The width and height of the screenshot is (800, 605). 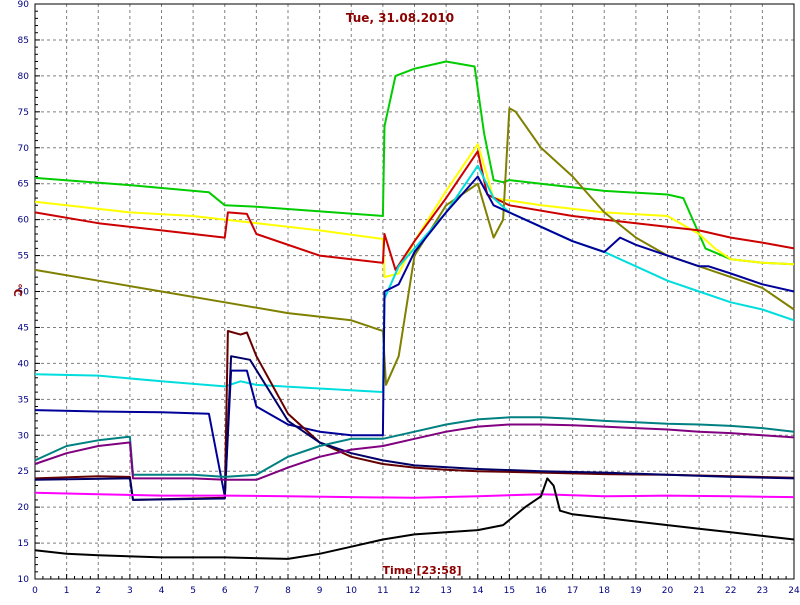 What do you see at coordinates (23, 41) in the screenshot?
I see `y-tick-label: 85` at bounding box center [23, 41].